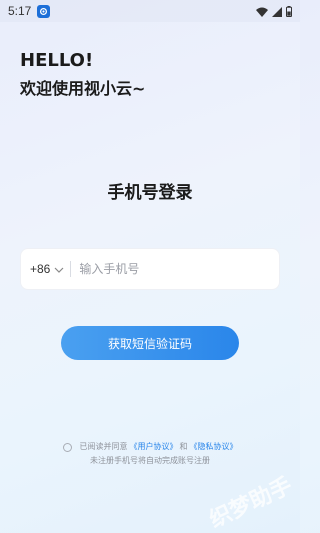 Image resolution: width=320 pixels, height=533 pixels. I want to click on agree-checkbox, so click(67, 447).